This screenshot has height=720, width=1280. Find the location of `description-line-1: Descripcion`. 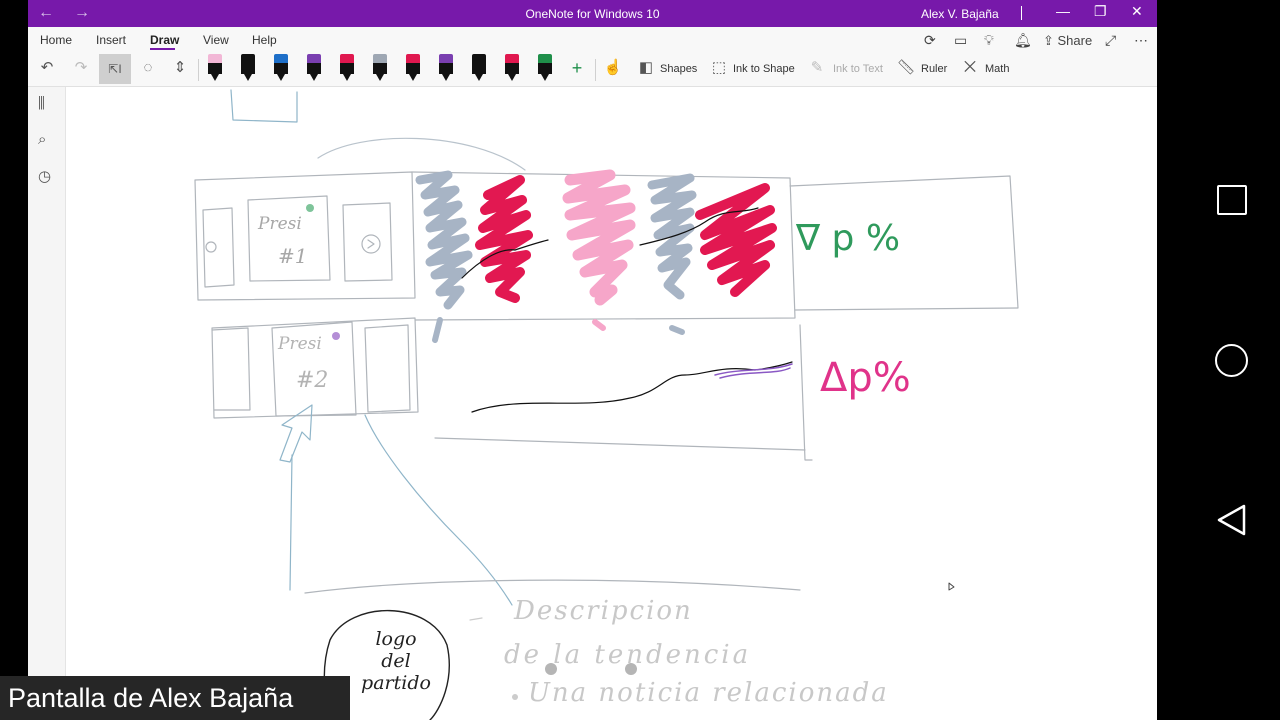

description-line-1: Descripcion is located at coordinates (603, 611).